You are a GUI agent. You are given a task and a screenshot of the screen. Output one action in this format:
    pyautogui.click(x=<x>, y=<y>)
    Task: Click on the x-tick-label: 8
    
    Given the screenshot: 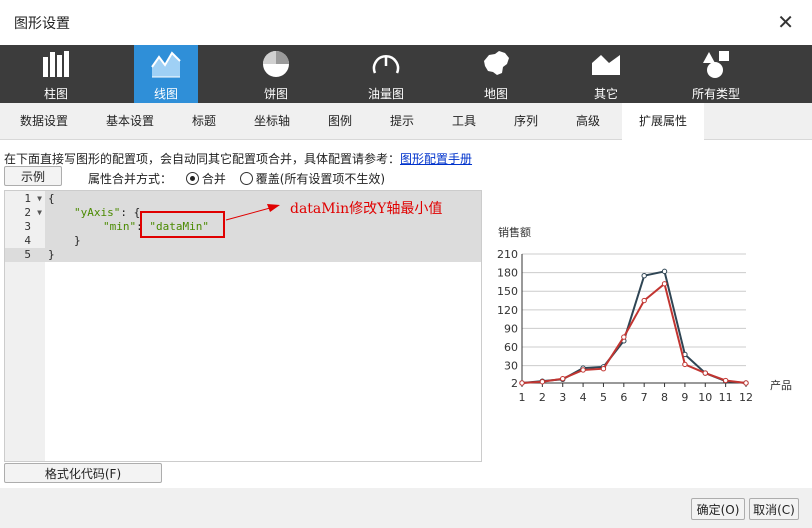 What is the action you would take?
    pyautogui.click(x=664, y=397)
    